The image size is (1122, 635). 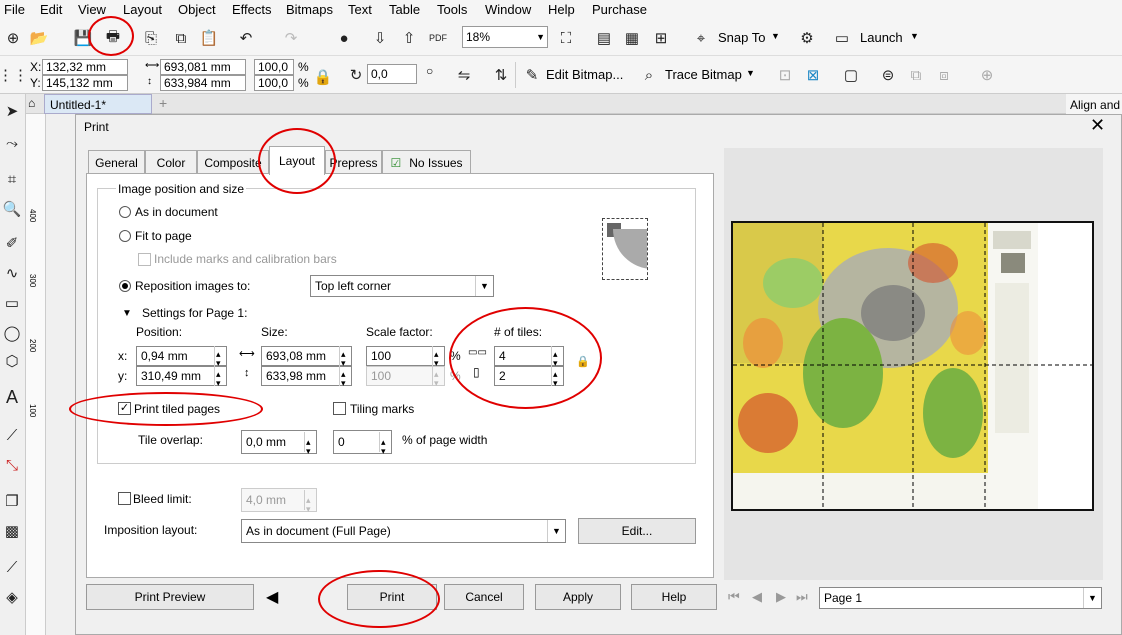 What do you see at coordinates (916, 75) in the screenshot?
I see `link-icon: ⧉` at bounding box center [916, 75].